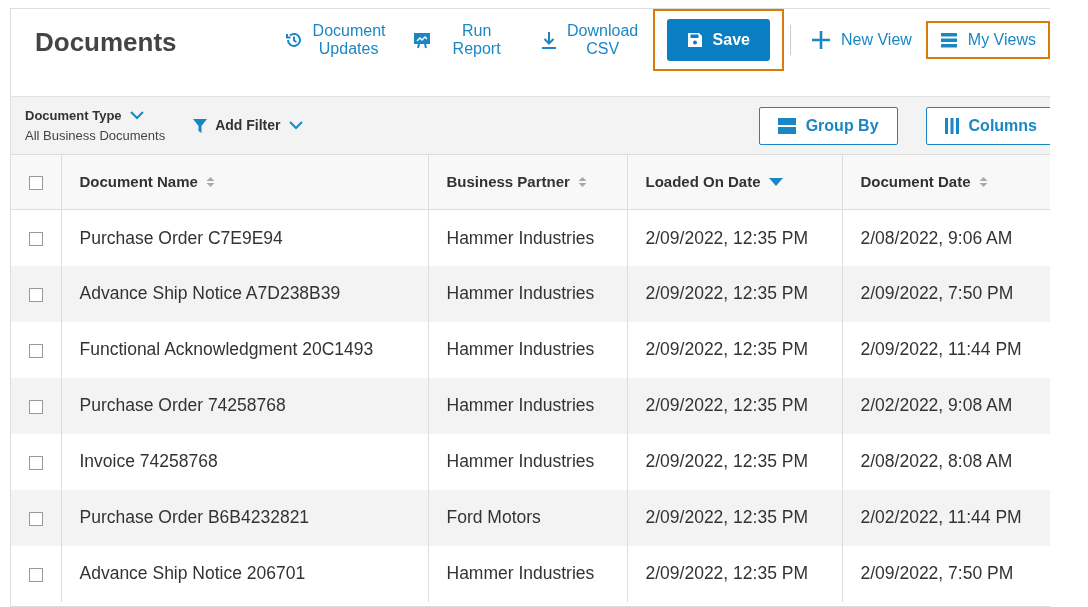 This screenshot has height=607, width=1088. What do you see at coordinates (192, 573) in the screenshot?
I see `table-cell: Advance Ship Notice 206701` at bounding box center [192, 573].